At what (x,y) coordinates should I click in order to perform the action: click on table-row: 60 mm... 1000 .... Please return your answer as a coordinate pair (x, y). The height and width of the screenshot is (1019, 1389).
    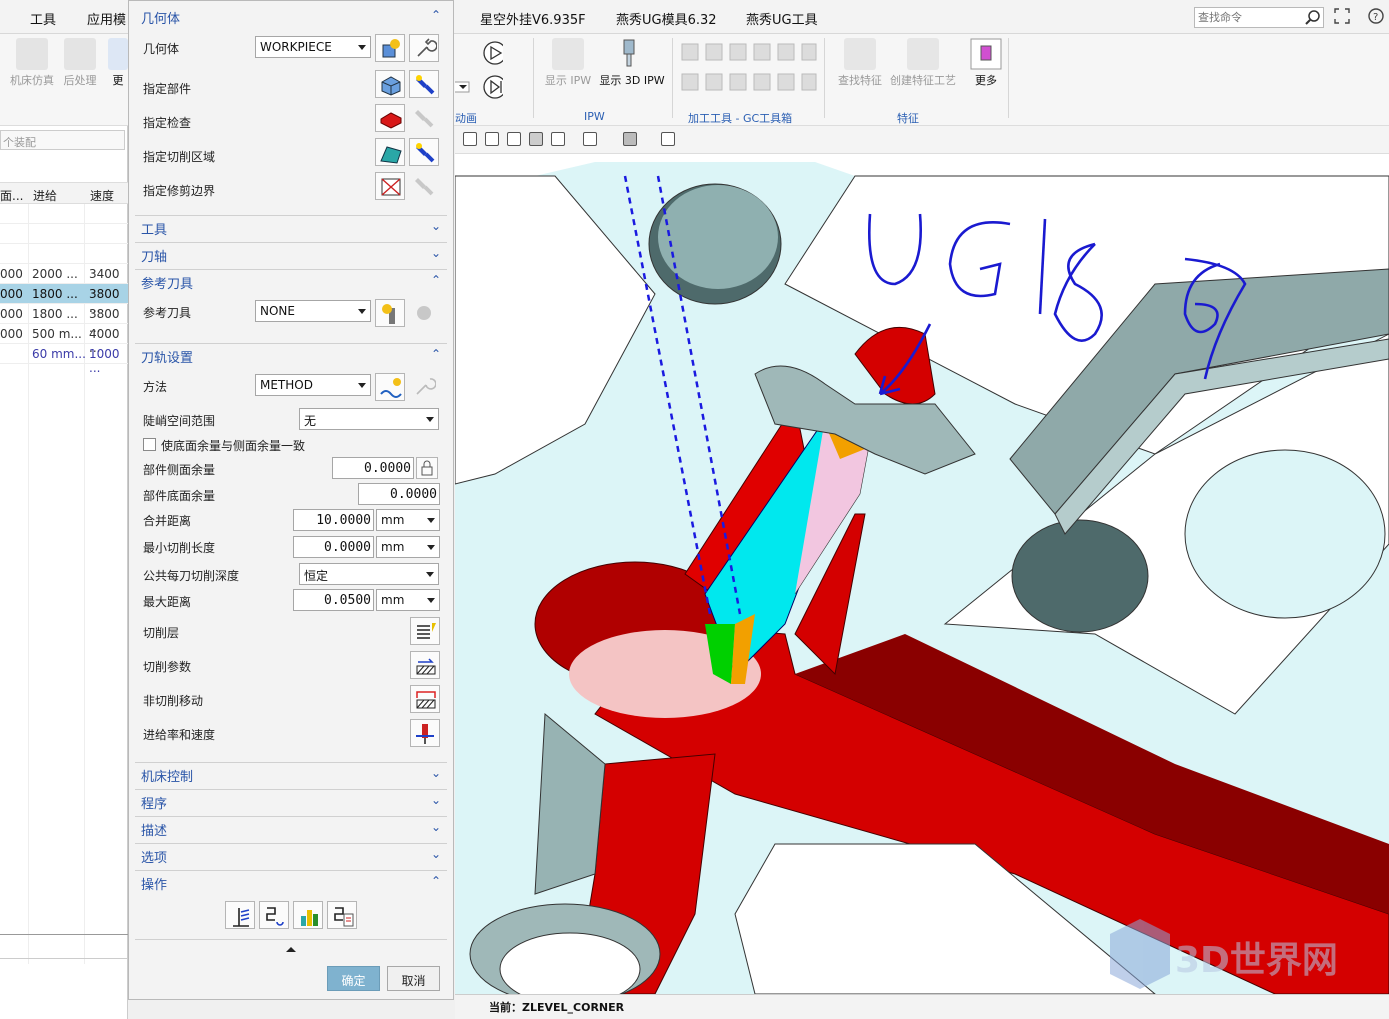
    Looking at the image, I should click on (64, 359).